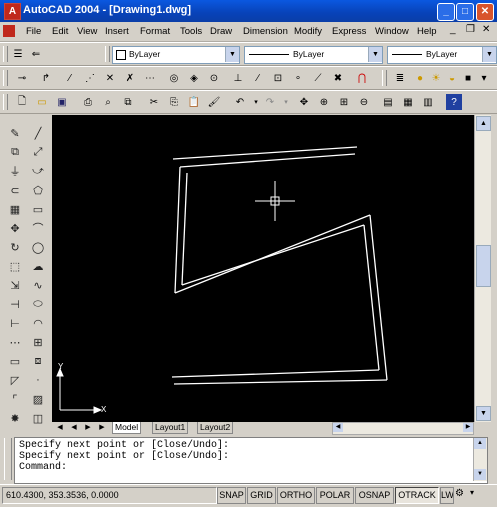  I want to click on stretch-icon: ⇲, so click(15, 285).